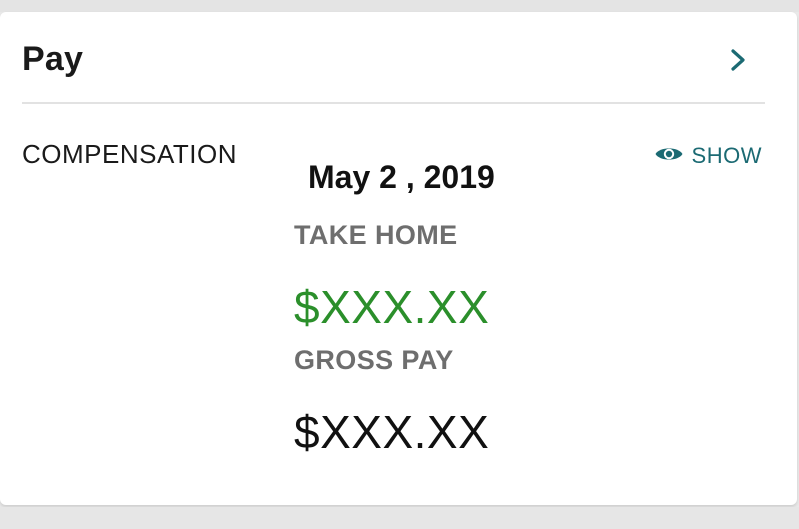 The width and height of the screenshot is (799, 529). I want to click on take-home-amount: $XXX.XX, so click(392, 307).